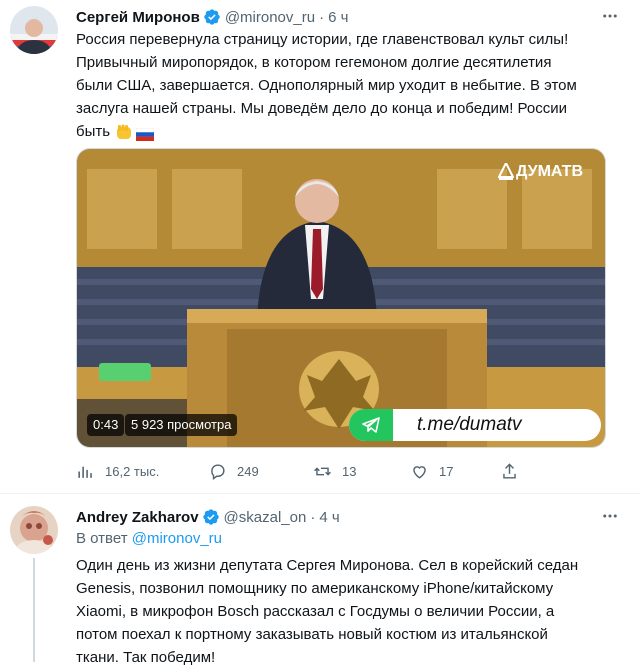 This screenshot has height=669, width=640. What do you see at coordinates (102, 538) in the screenshot?
I see `reply-prefix: В ответ` at bounding box center [102, 538].